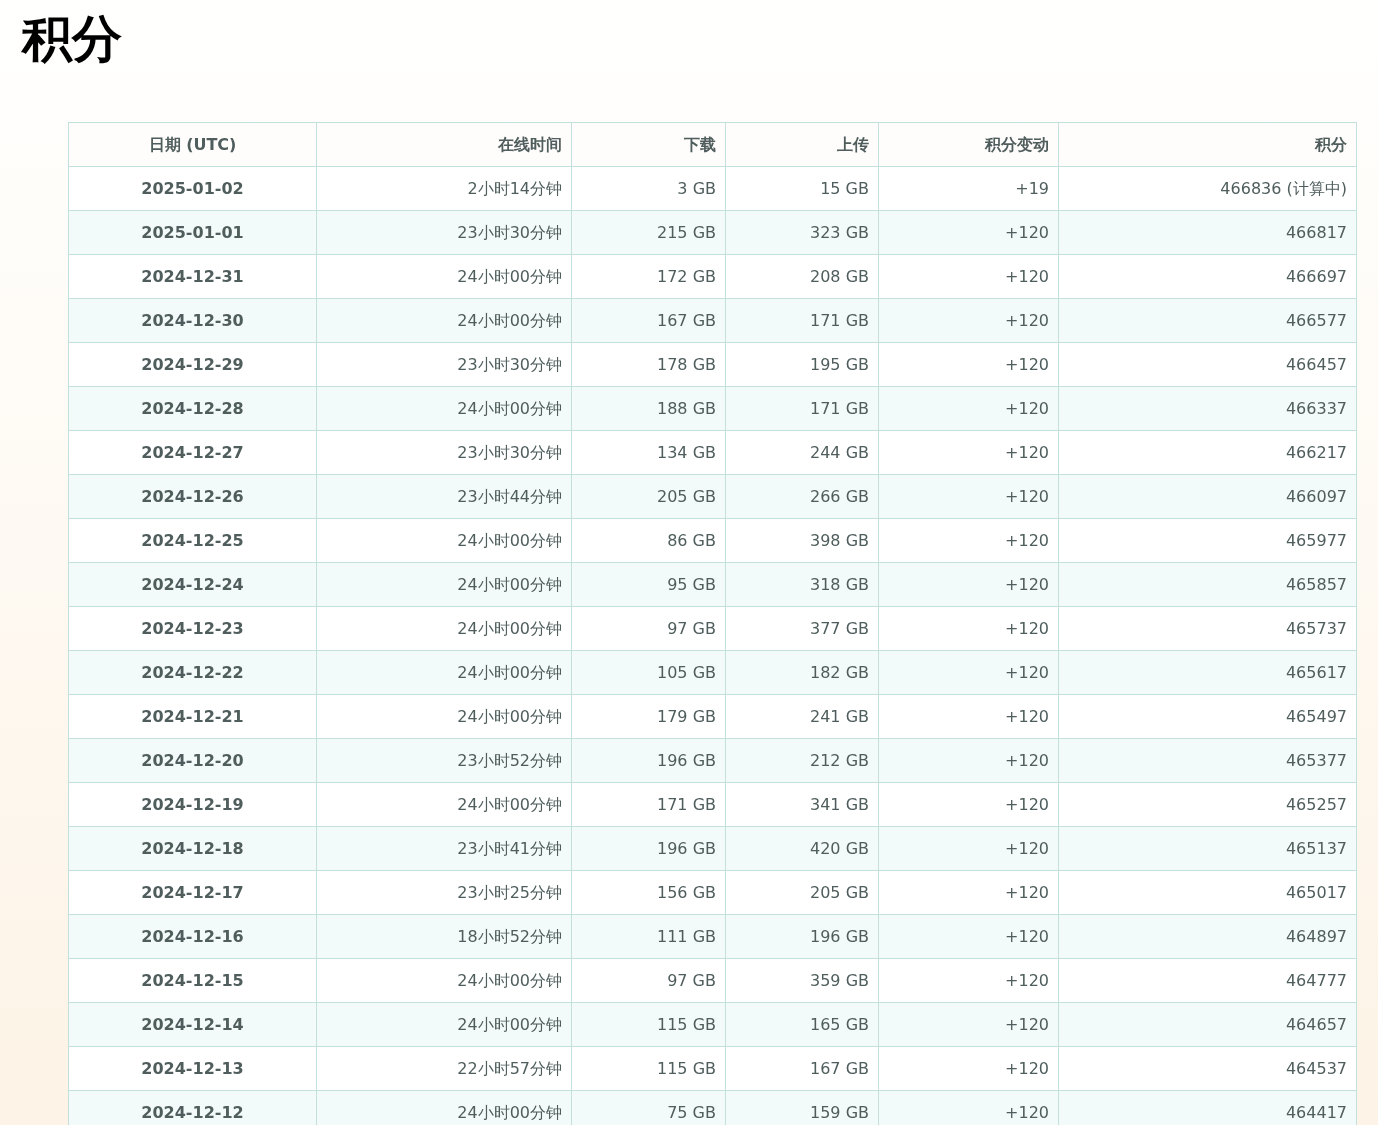 This screenshot has width=1378, height=1125. Describe the element at coordinates (192, 804) in the screenshot. I see `table-cell: 2024-12-19` at that location.